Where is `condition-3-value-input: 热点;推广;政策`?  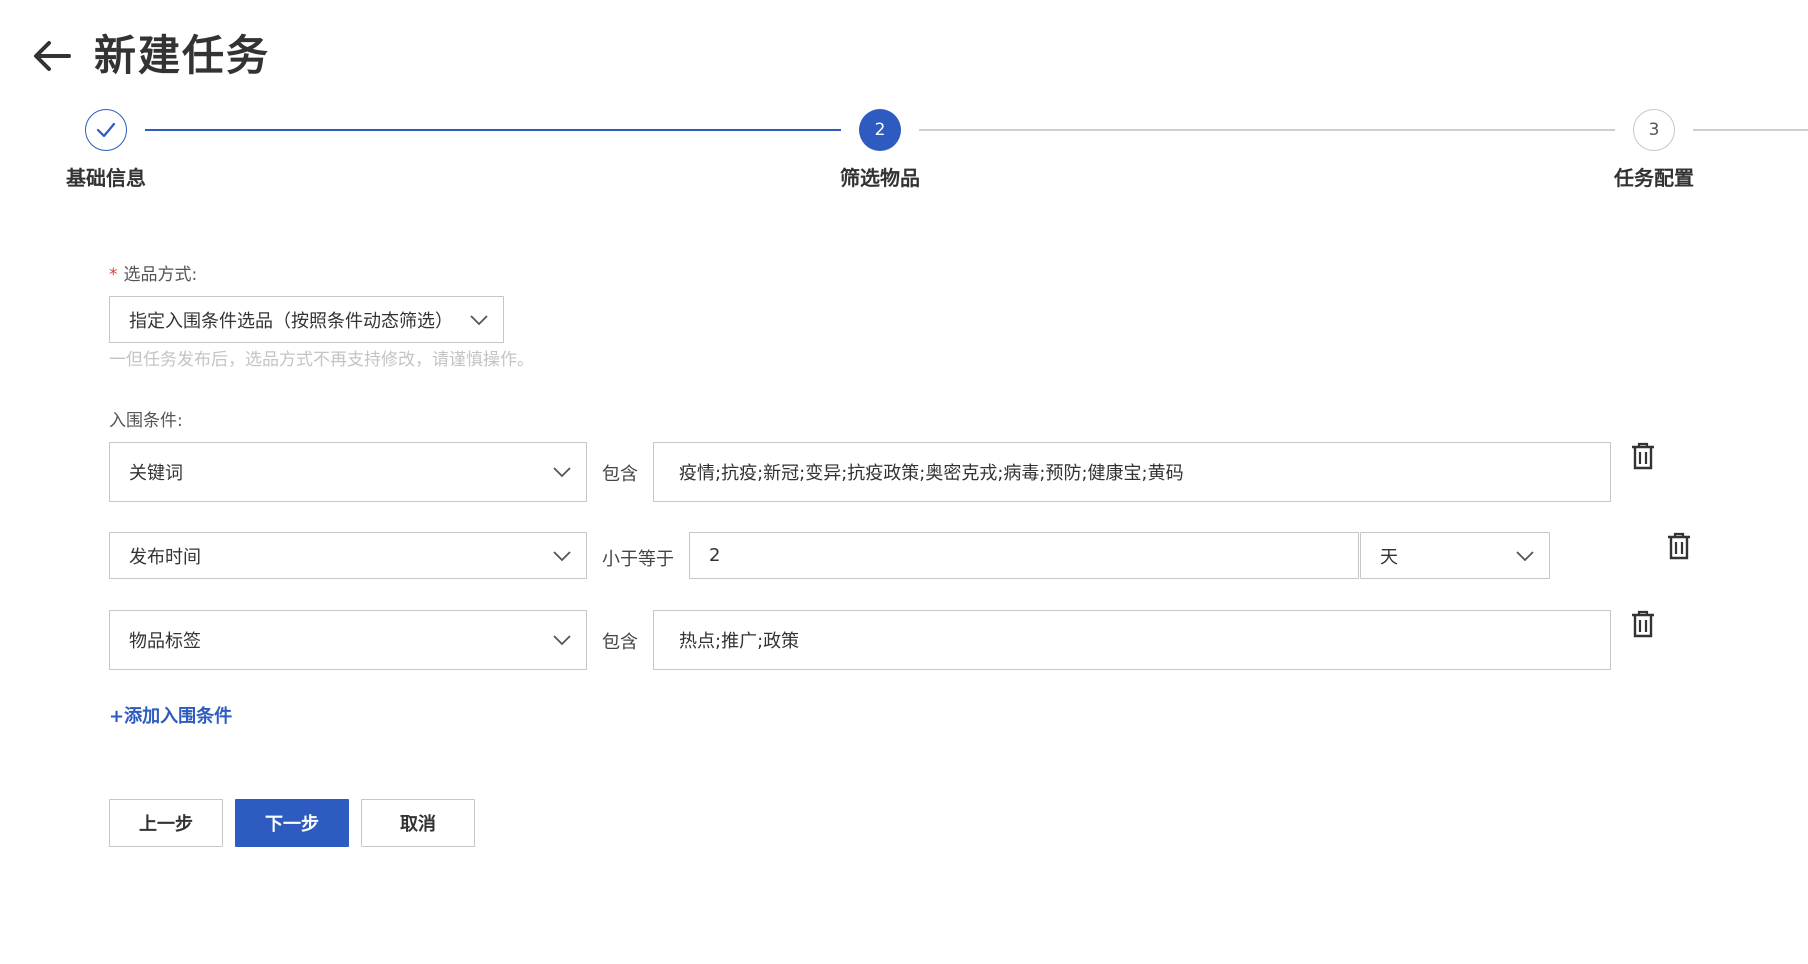 condition-3-value-input: 热点;推广;政策 is located at coordinates (1132, 640).